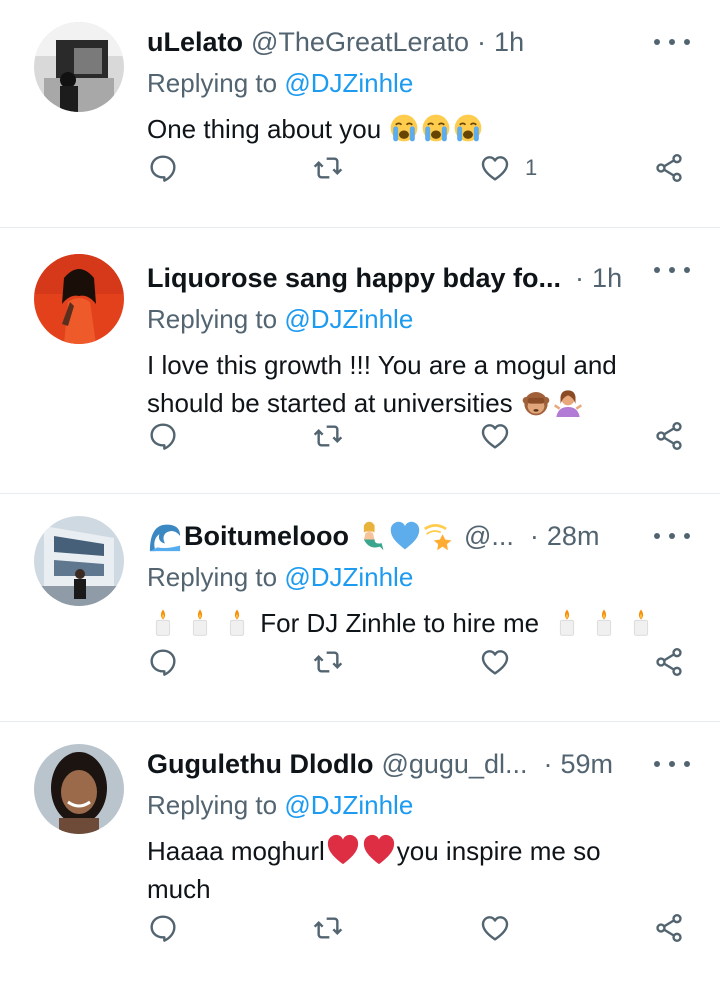  I want to click on tweet-text: One thing about you, so click(418, 129).